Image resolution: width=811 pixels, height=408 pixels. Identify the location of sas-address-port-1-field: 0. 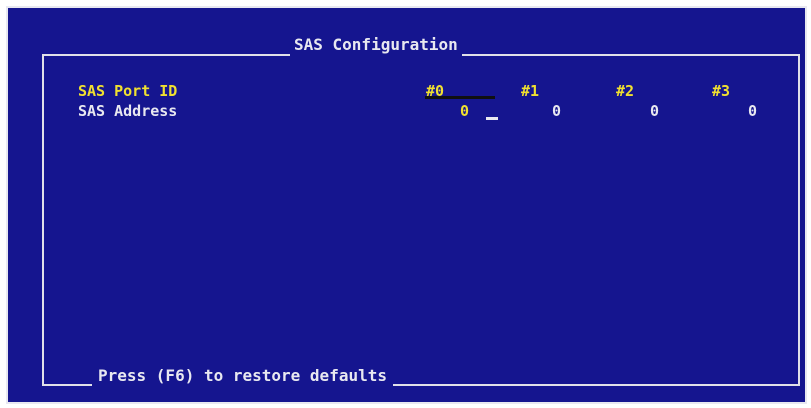
(556, 111).